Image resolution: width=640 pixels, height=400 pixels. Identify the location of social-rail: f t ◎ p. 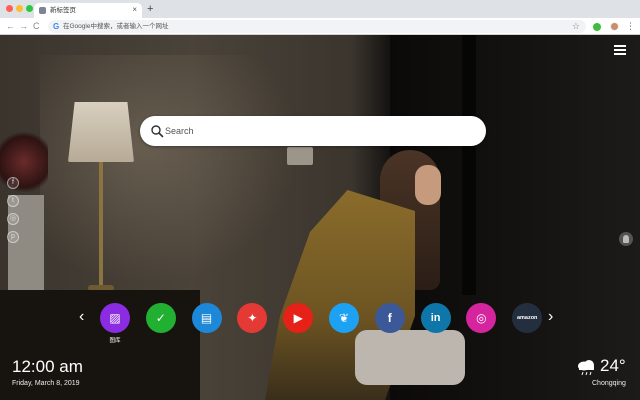
(13, 213).